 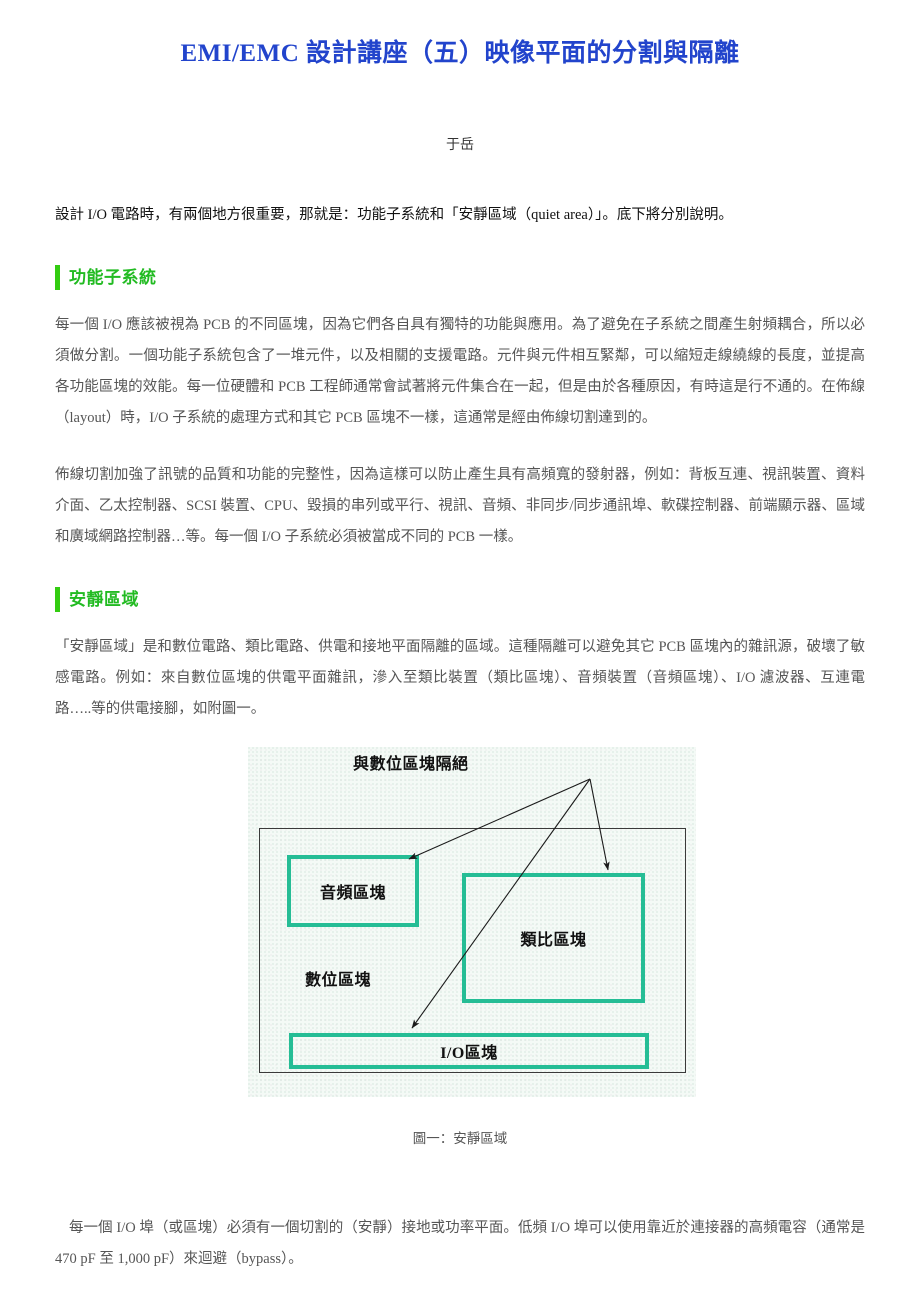 What do you see at coordinates (460, 53) in the screenshot?
I see `page-title: EMI/EMC 設計講座（五）映像平面的分割與隔離` at bounding box center [460, 53].